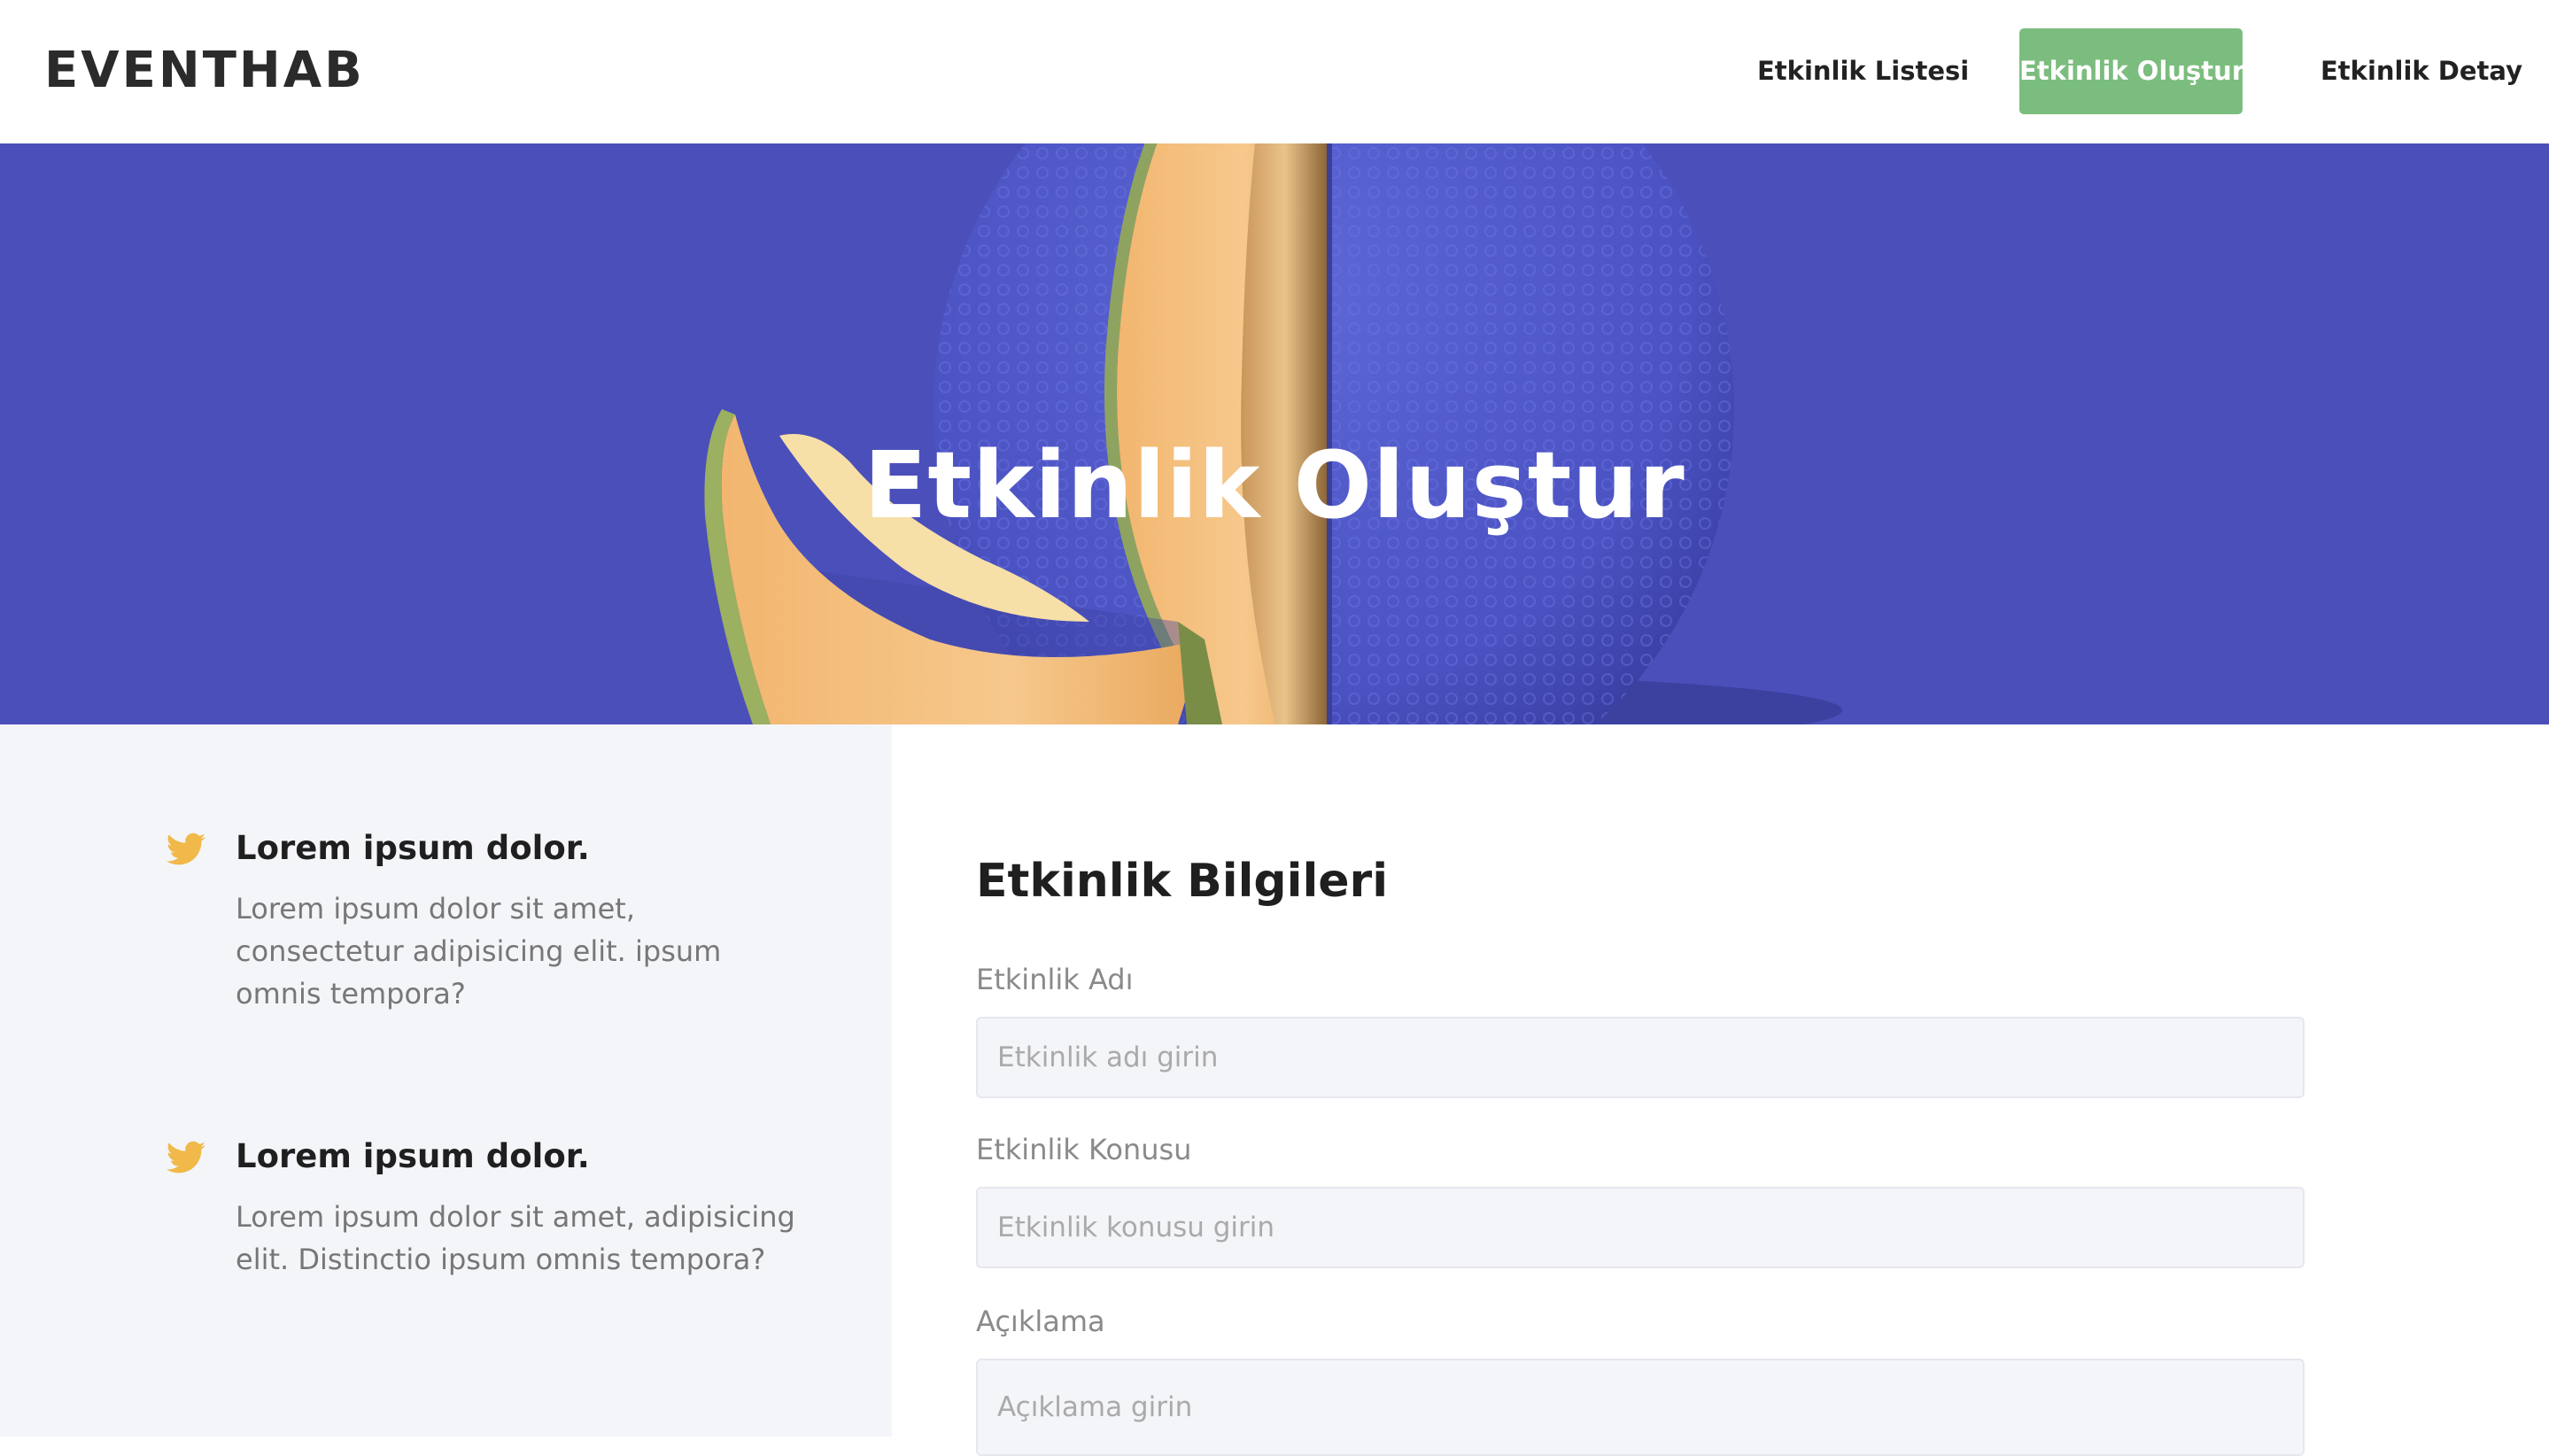  I want to click on nav-link-etkinlik-detay: Etkinlik Detay, so click(2421, 71).